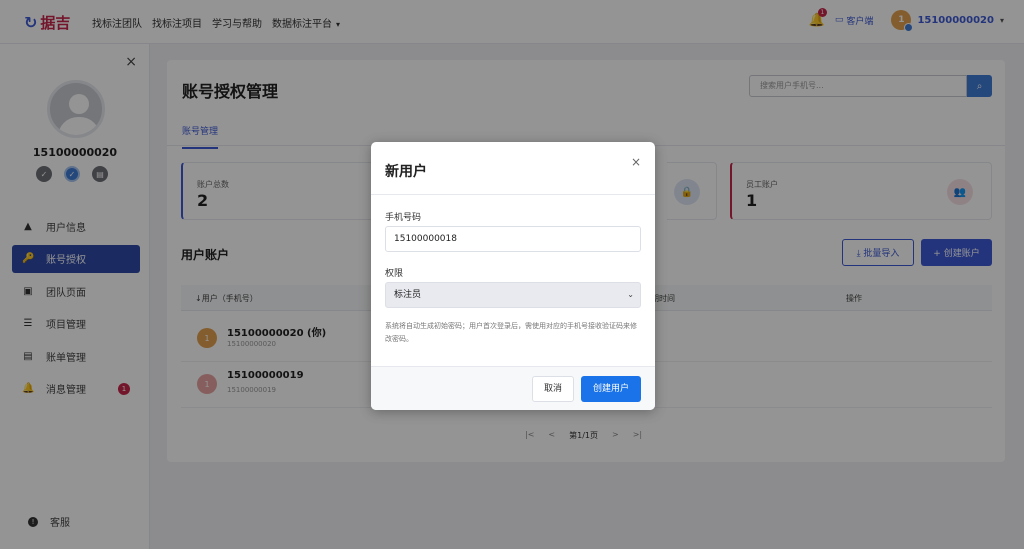 This screenshot has width=1024, height=549. What do you see at coordinates (513, 239) in the screenshot?
I see `phone-field: 15100000018` at bounding box center [513, 239].